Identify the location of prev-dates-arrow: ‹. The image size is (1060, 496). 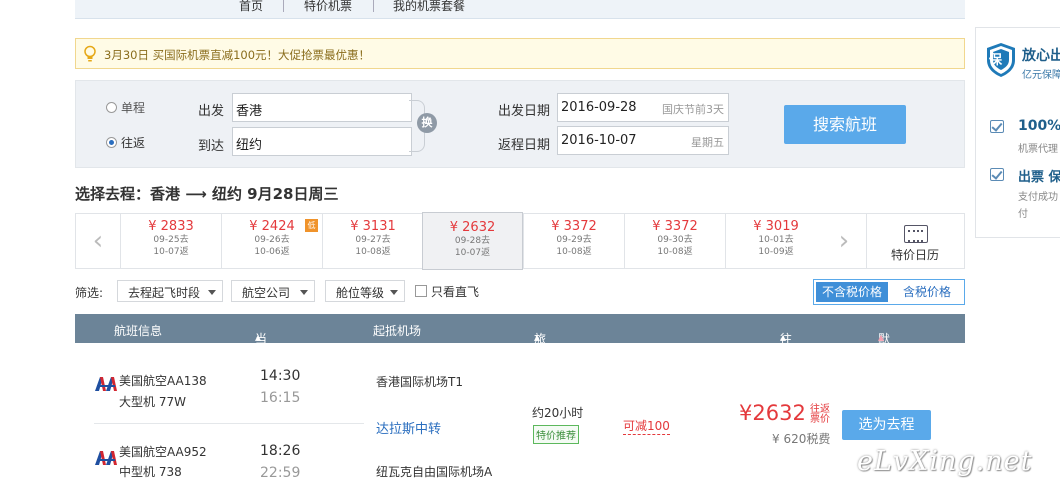
(98, 241).